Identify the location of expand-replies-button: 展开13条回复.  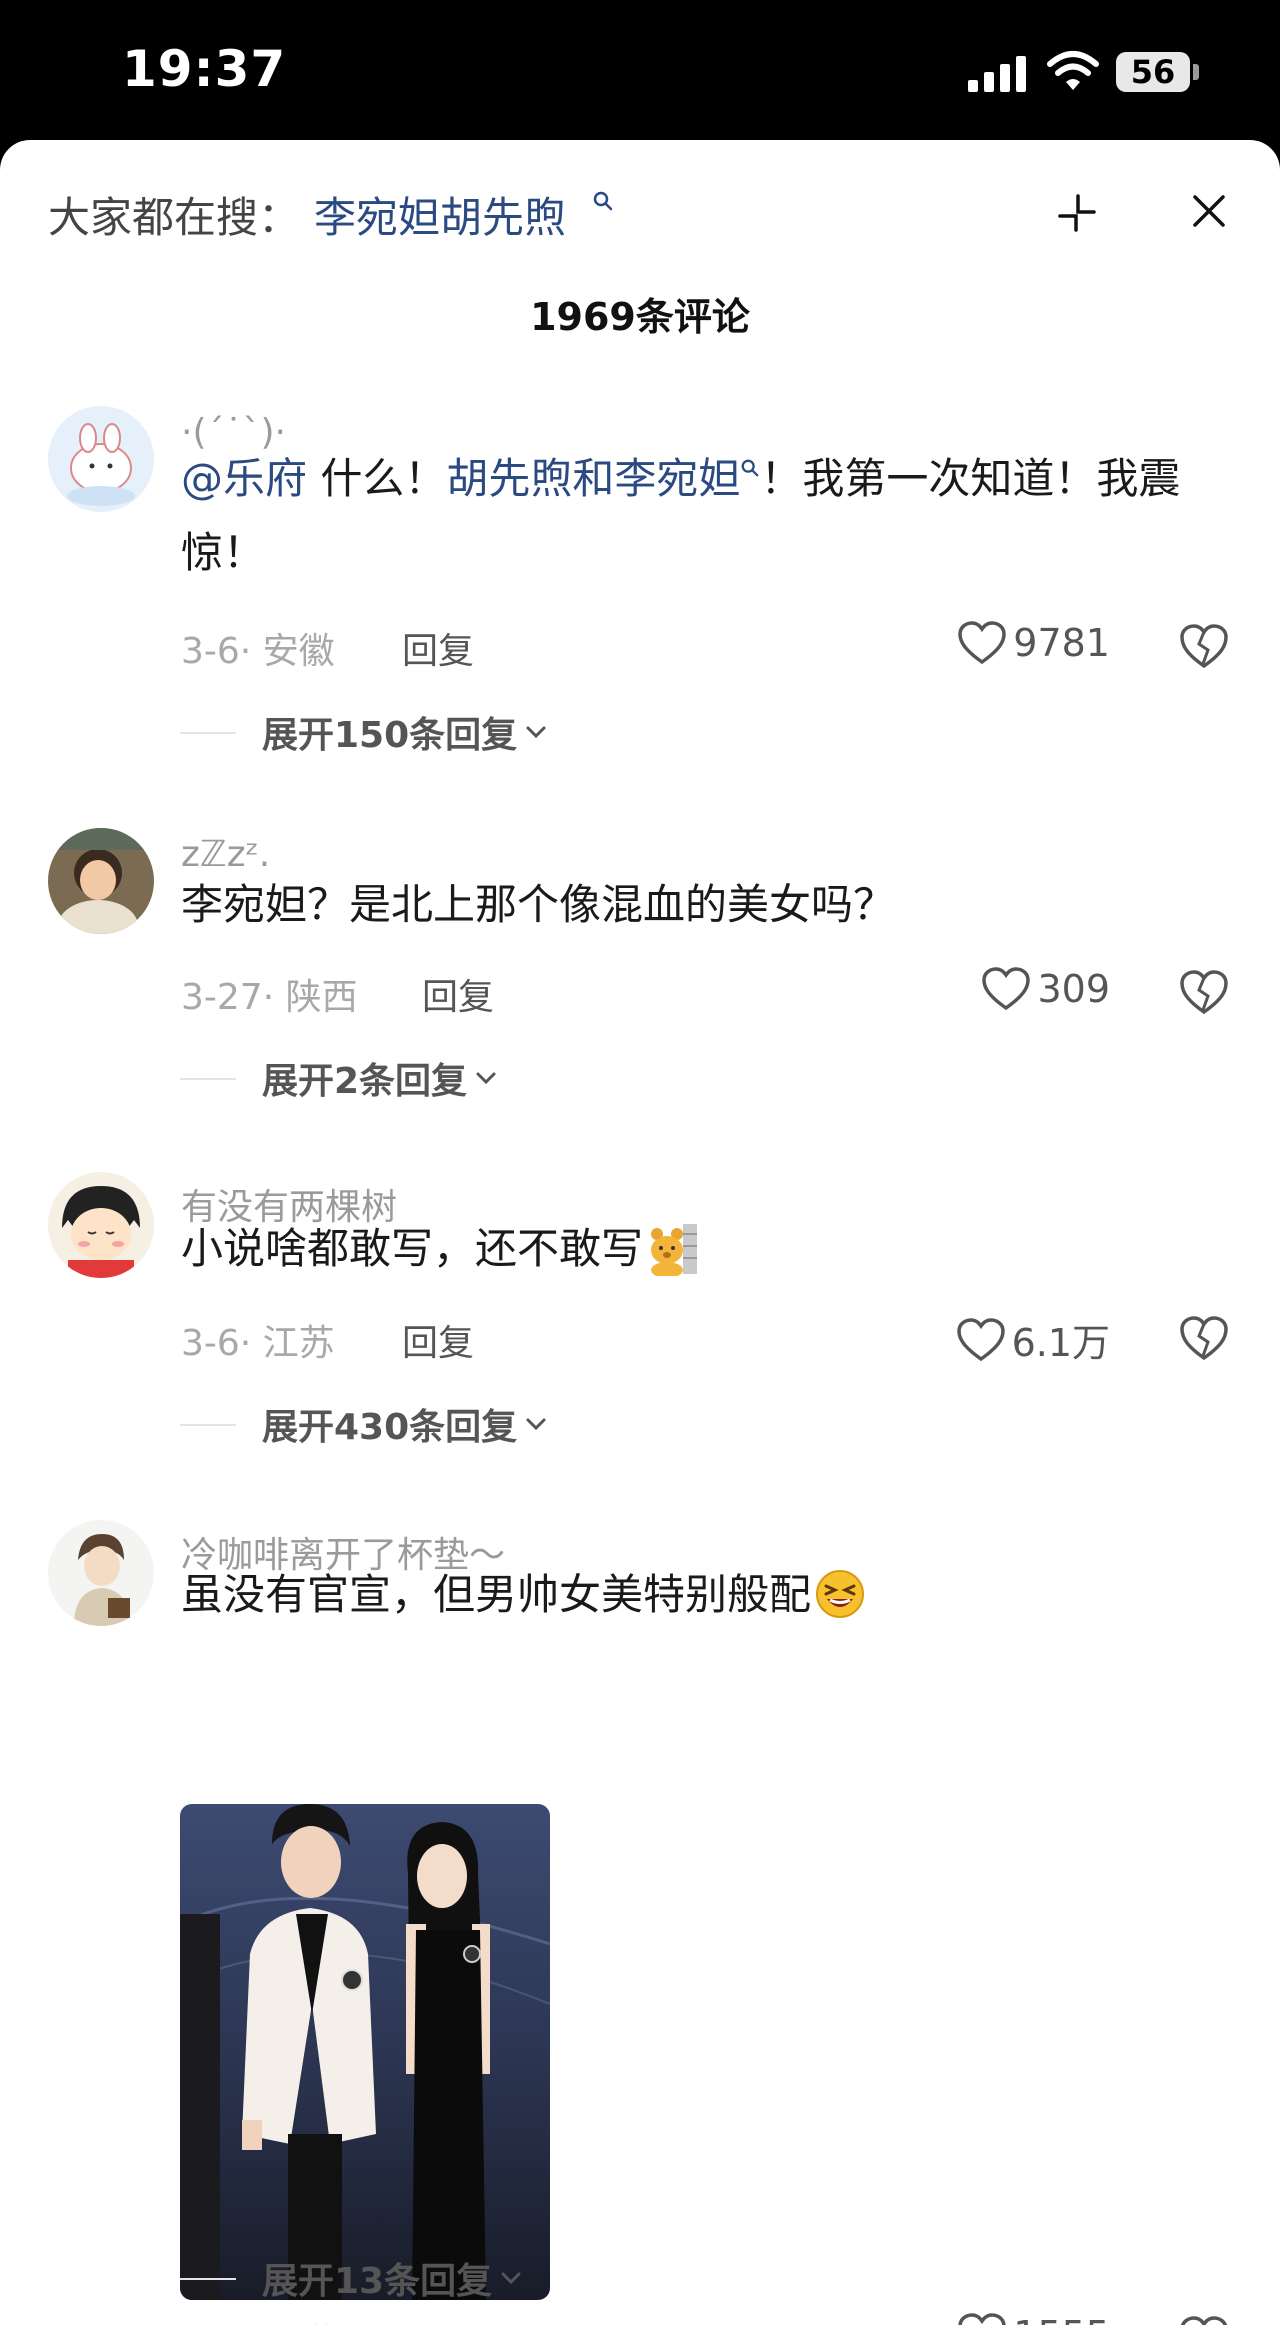
(392, 2278).